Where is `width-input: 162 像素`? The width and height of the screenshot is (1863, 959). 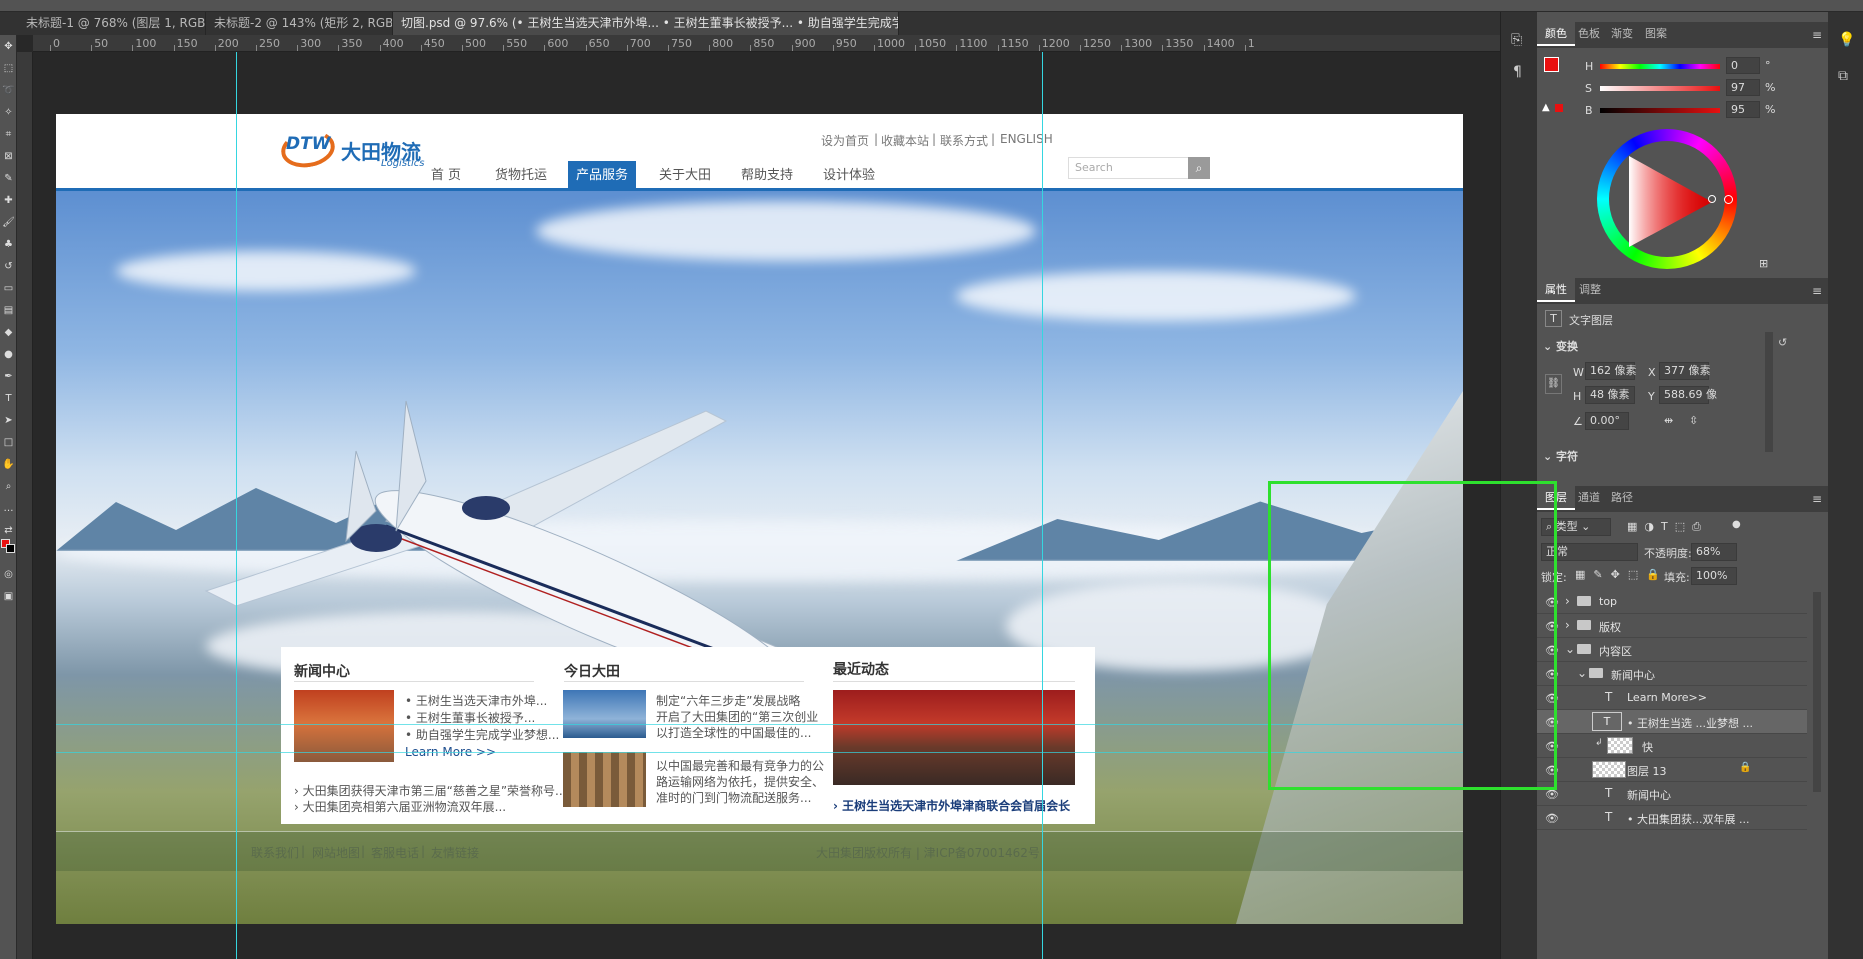 width-input: 162 像素 is located at coordinates (1611, 371).